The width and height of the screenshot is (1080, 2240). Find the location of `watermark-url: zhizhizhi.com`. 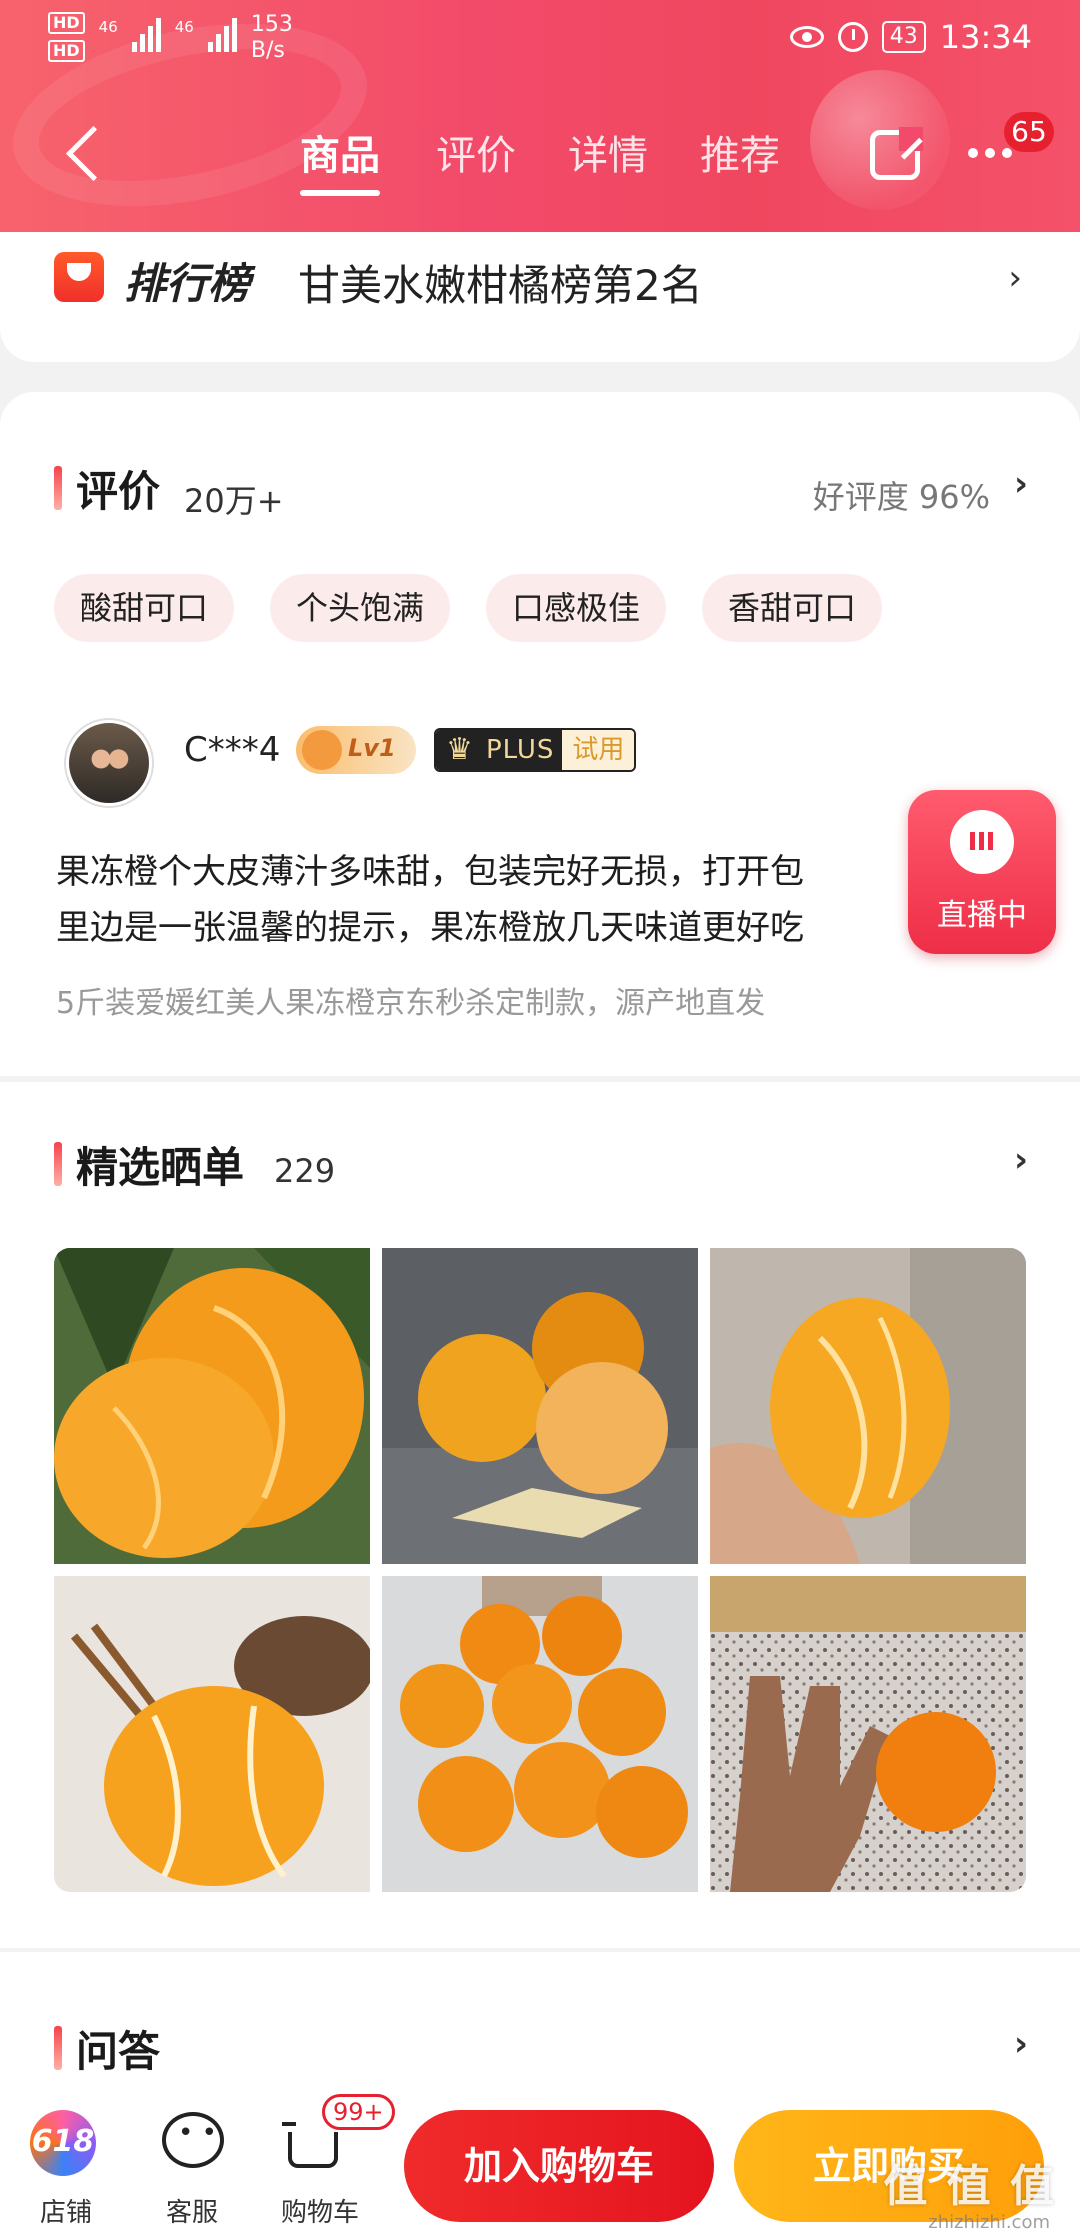

watermark-url: zhizhizhi.com is located at coordinates (989, 2222).